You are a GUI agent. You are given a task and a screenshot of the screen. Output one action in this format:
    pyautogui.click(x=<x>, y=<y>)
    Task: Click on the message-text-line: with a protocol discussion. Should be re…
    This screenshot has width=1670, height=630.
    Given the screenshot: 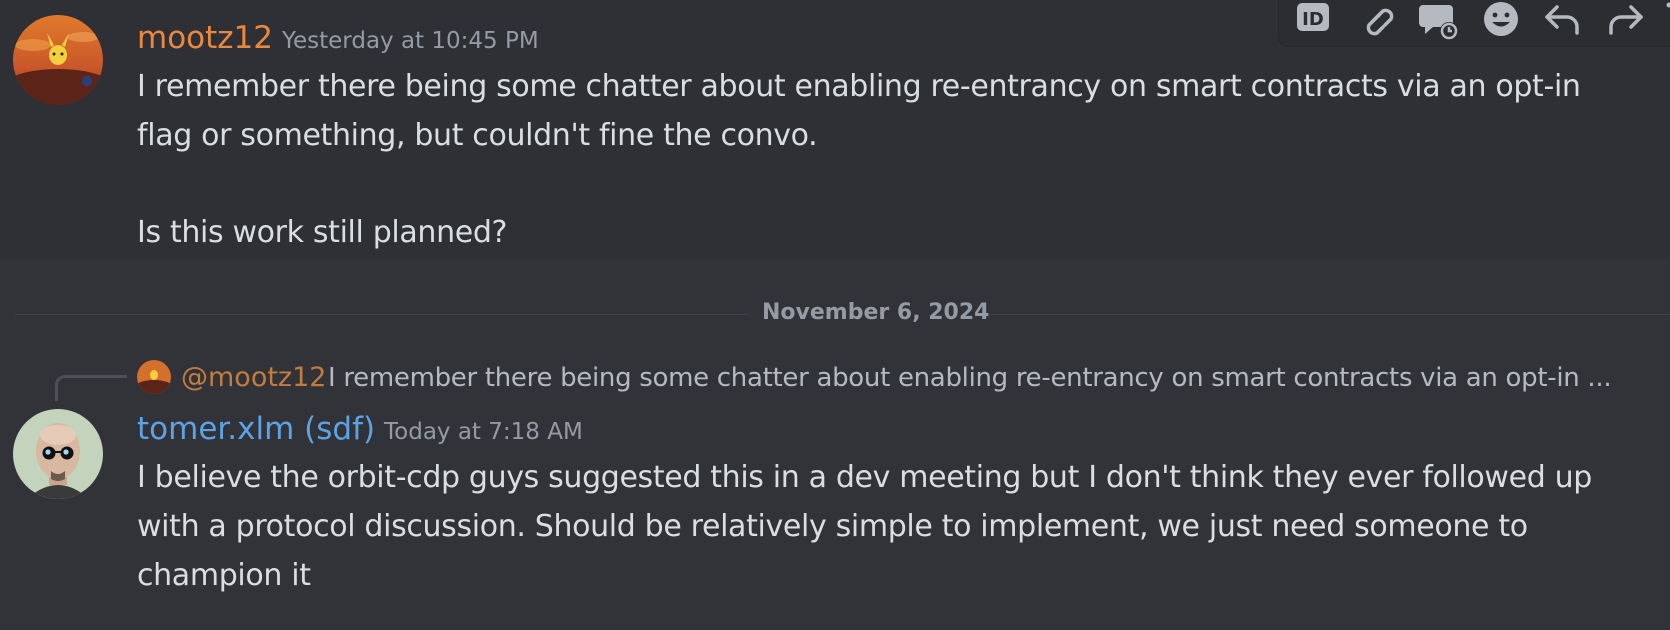 What is the action you would take?
    pyautogui.click(x=832, y=526)
    